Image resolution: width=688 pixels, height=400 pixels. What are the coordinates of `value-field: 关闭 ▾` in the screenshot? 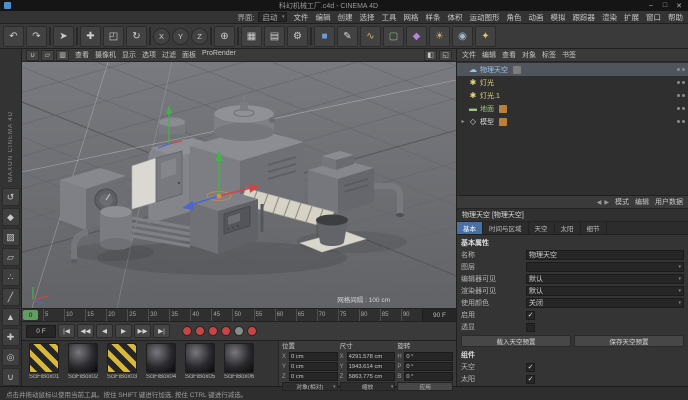 It's located at (605, 303).